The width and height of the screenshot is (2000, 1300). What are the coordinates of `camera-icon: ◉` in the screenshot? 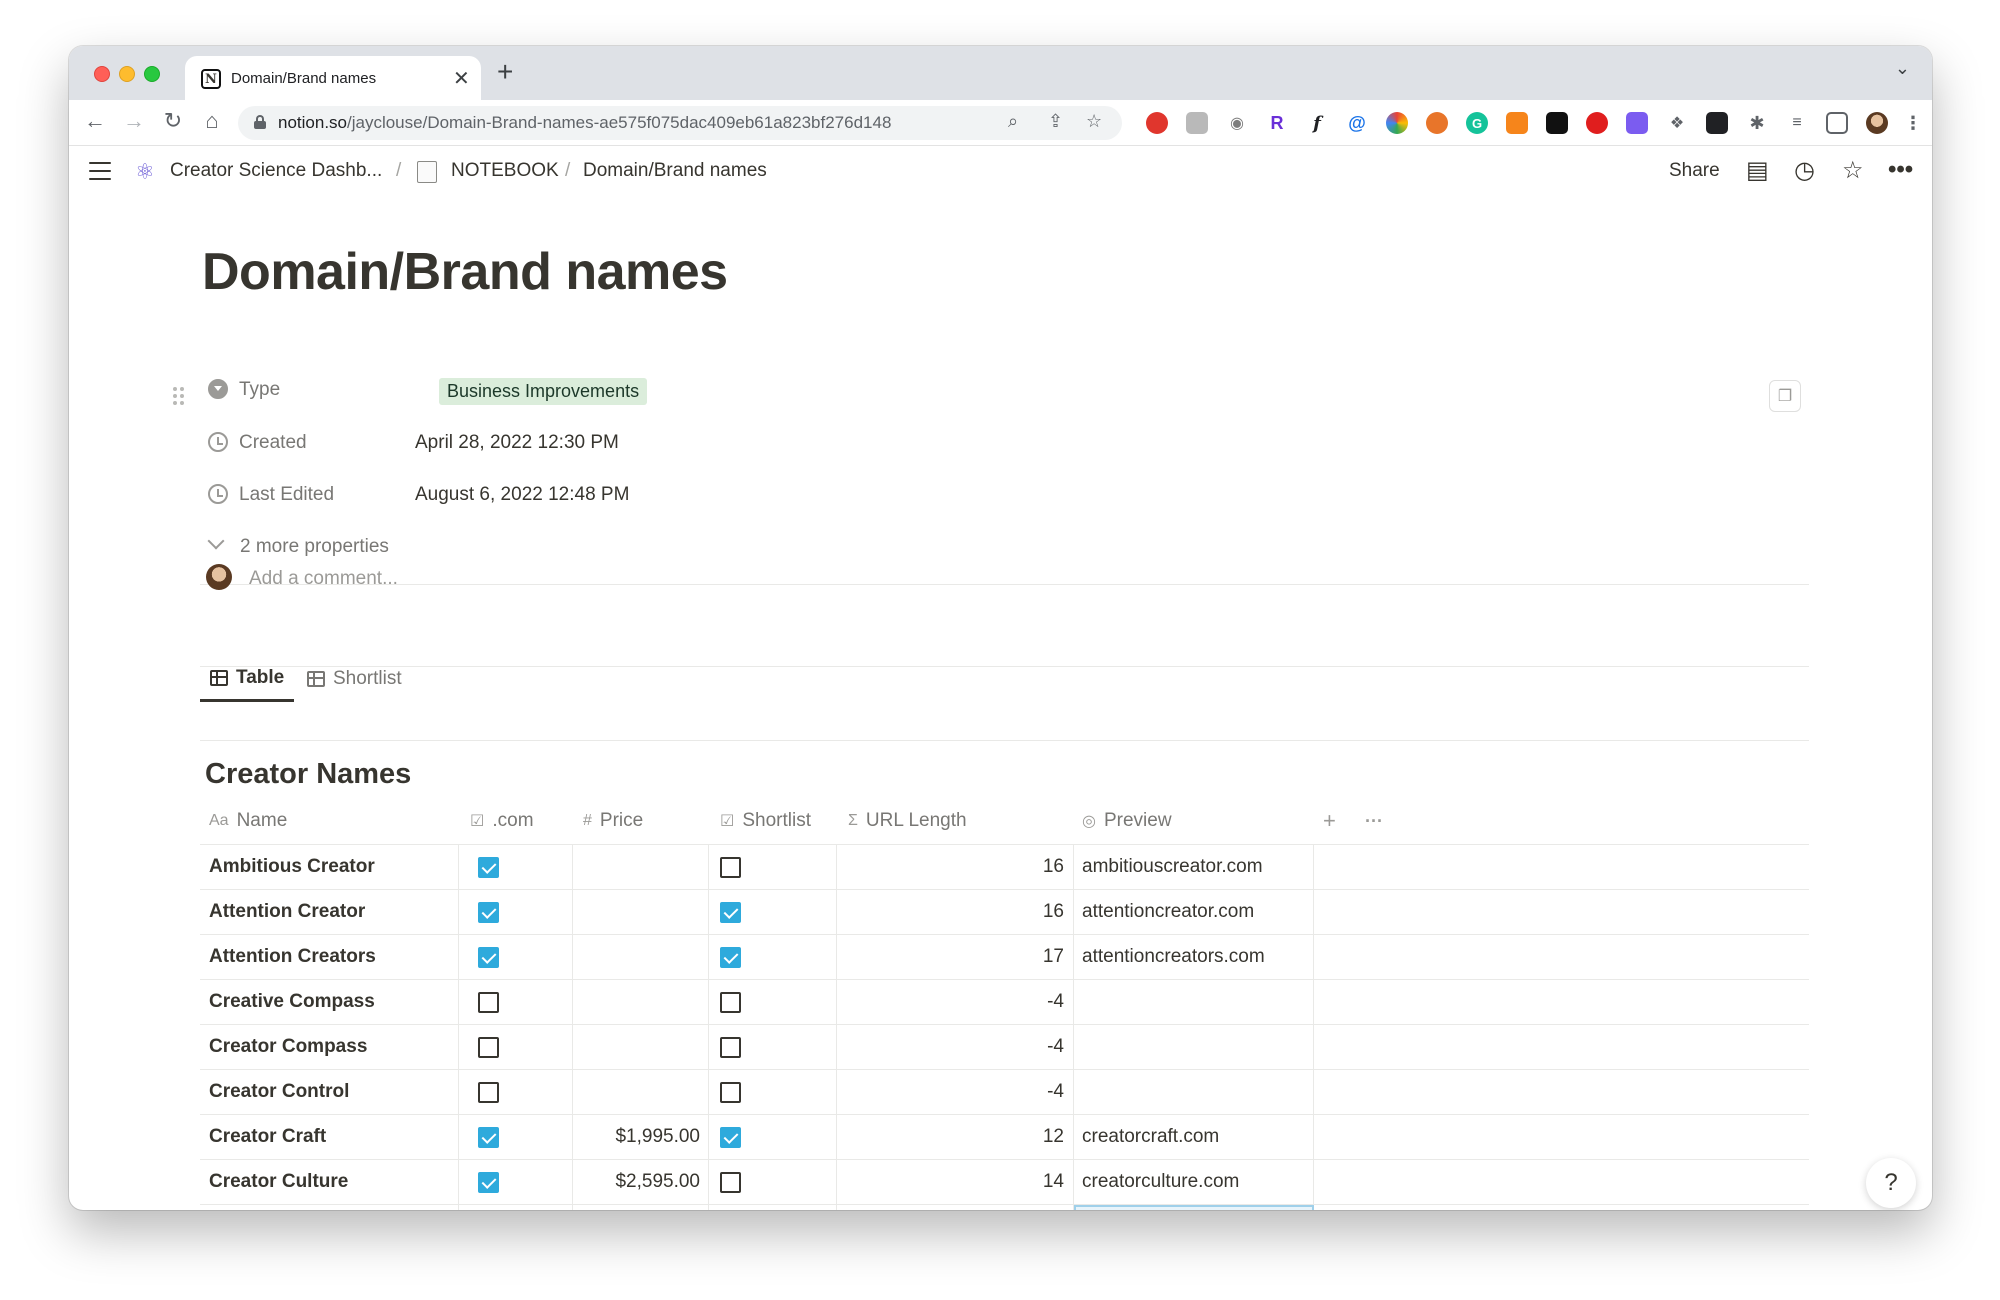 It's located at (1237, 123).